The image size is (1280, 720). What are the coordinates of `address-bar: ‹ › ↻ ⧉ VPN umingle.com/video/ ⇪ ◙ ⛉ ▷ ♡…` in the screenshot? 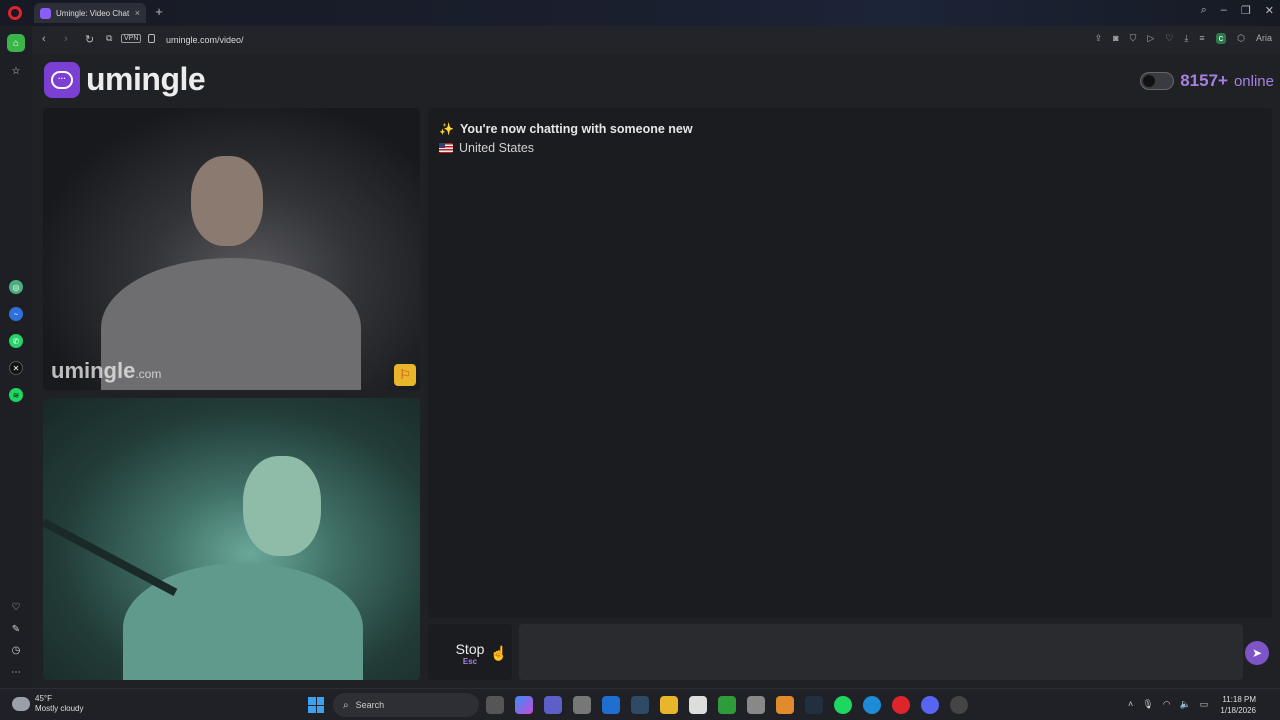 It's located at (656, 40).